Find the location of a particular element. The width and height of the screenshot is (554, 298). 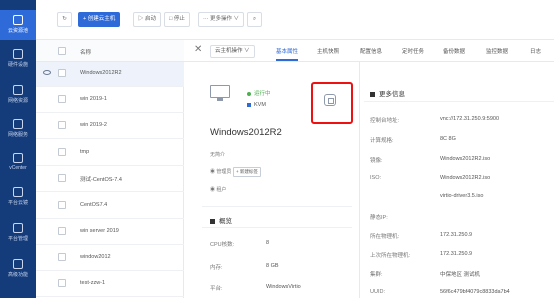

nav-item-hardware: 硬件设施 is located at coordinates (18, 59).